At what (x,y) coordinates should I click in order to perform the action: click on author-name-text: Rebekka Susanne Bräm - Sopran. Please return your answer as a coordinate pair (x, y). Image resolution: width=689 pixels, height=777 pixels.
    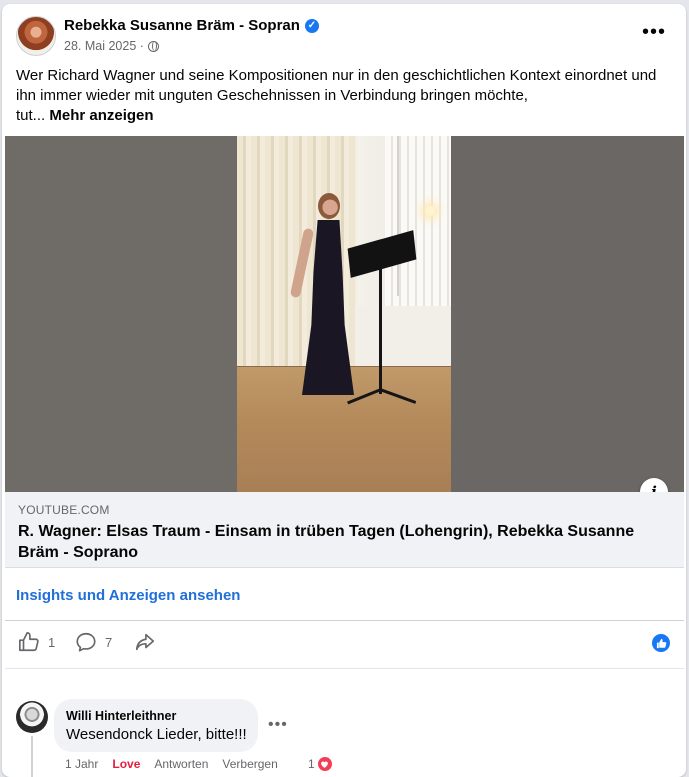
    Looking at the image, I should click on (182, 25).